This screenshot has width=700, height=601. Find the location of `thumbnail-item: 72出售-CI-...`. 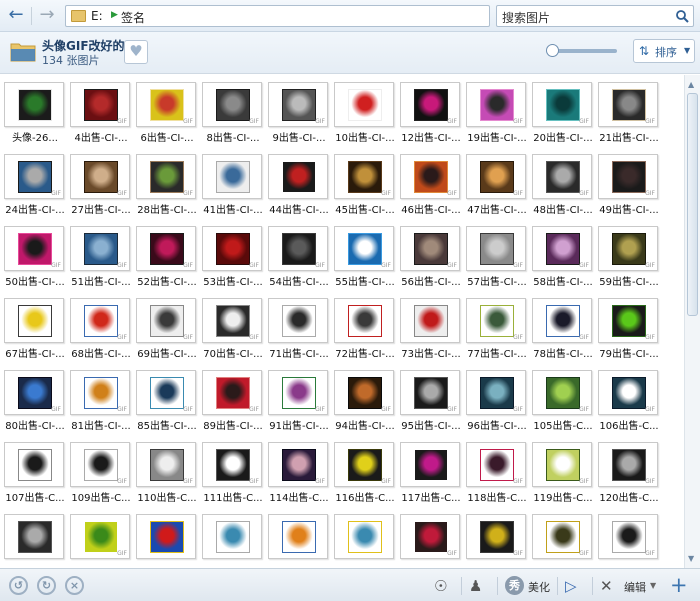

thumbnail-item: 72出售-CI-... is located at coordinates (365, 332).